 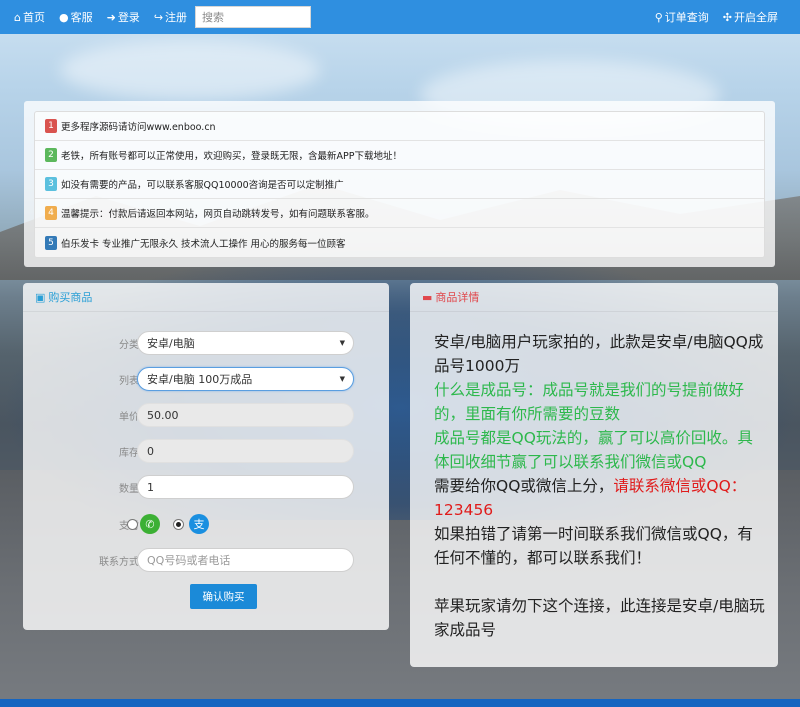 I want to click on stock-label: 库存, so click(x=129, y=453).